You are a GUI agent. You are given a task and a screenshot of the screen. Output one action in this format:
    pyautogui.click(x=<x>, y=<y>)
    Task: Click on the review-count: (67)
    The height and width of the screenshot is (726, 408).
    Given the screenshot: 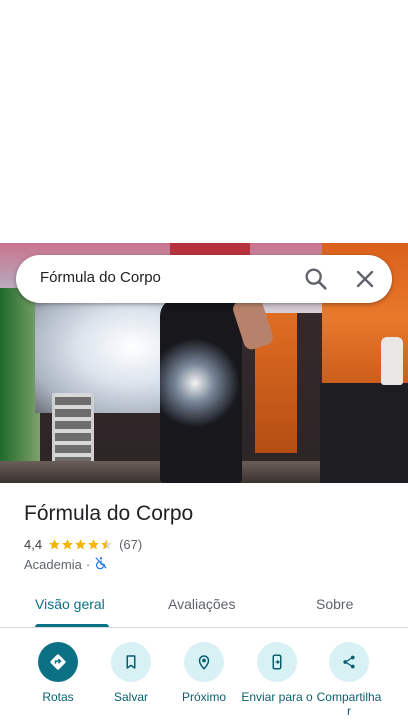 What is the action you would take?
    pyautogui.click(x=130, y=544)
    